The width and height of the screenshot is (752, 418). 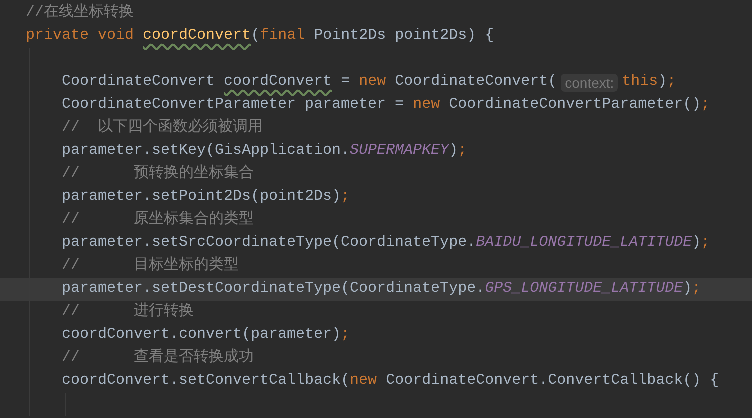 What do you see at coordinates (158, 174) in the screenshot?
I see `code-text: // 预转换的坐标集合` at bounding box center [158, 174].